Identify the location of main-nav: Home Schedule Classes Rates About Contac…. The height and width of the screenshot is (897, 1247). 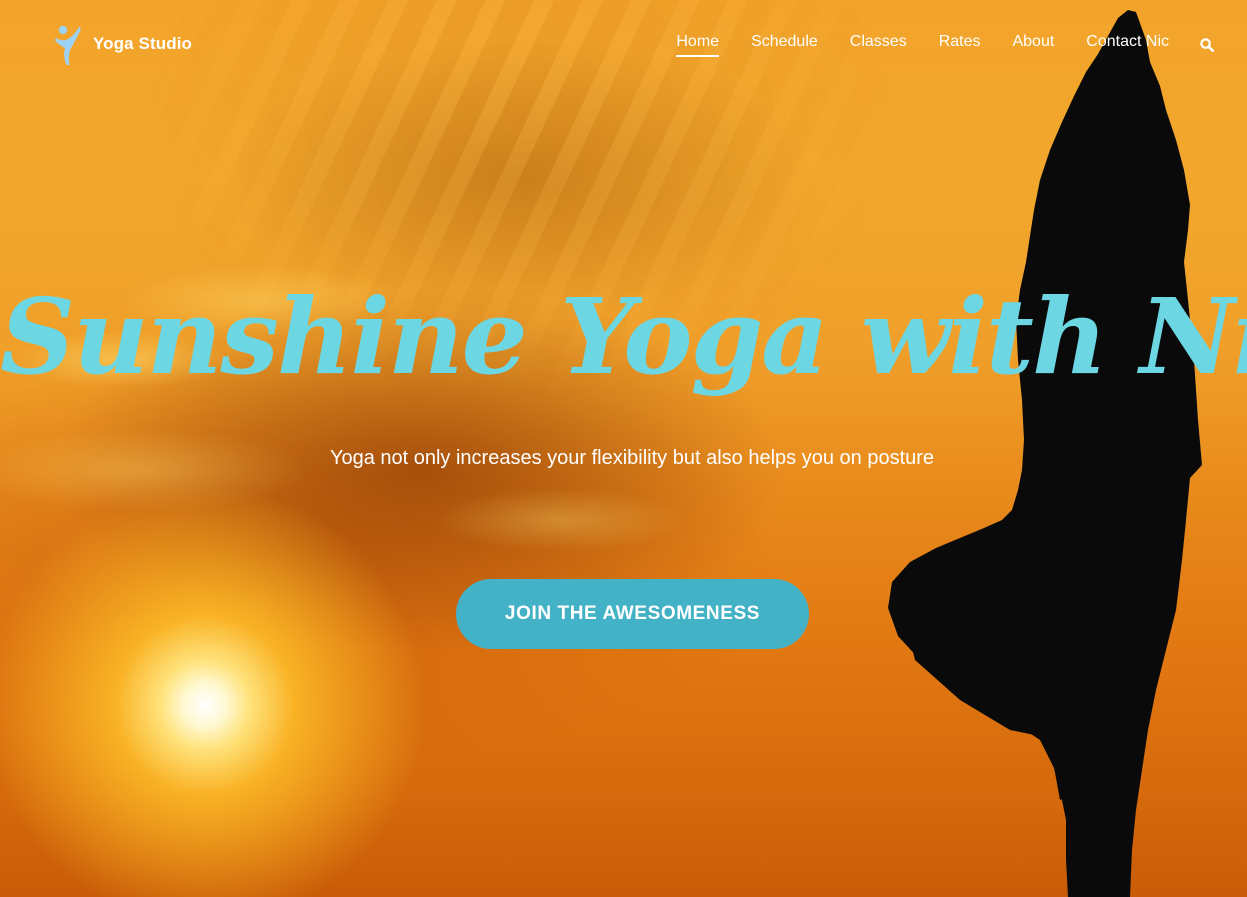
(929, 45).